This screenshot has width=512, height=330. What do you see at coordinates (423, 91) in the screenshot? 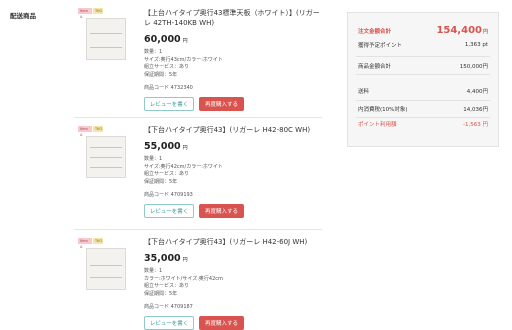
I see `summary-shipping-row: 送料 4,400円` at bounding box center [423, 91].